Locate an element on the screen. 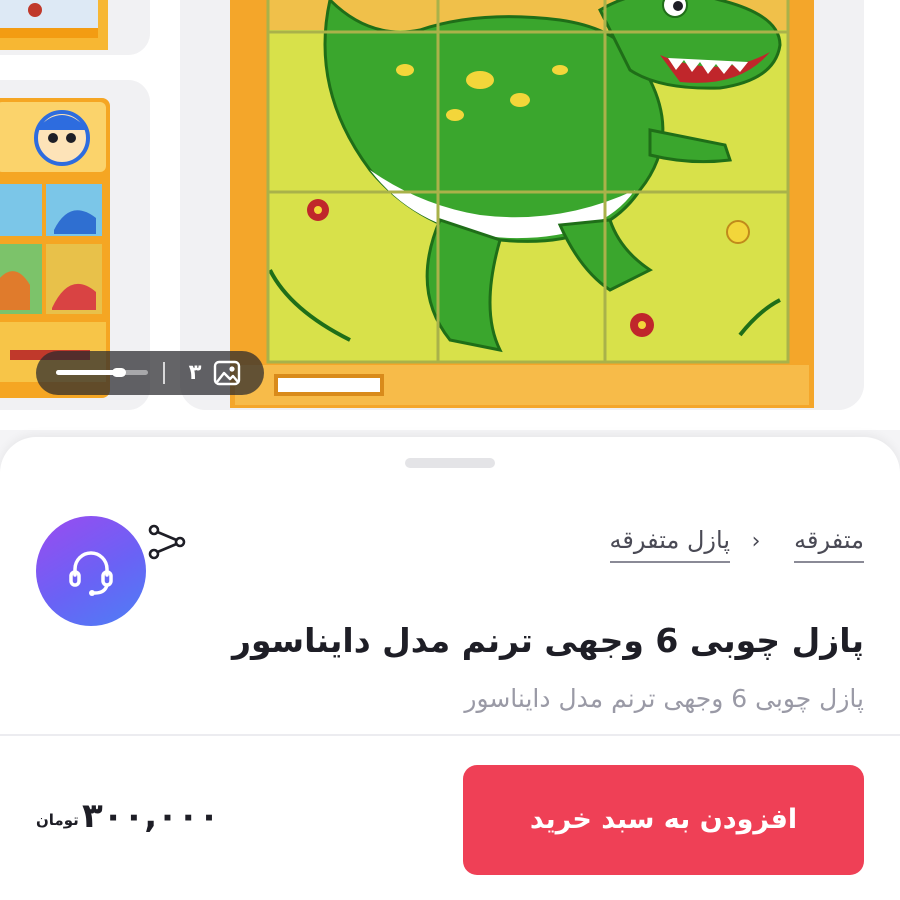 The height and width of the screenshot is (900, 900). support-button is located at coordinates (91, 571).